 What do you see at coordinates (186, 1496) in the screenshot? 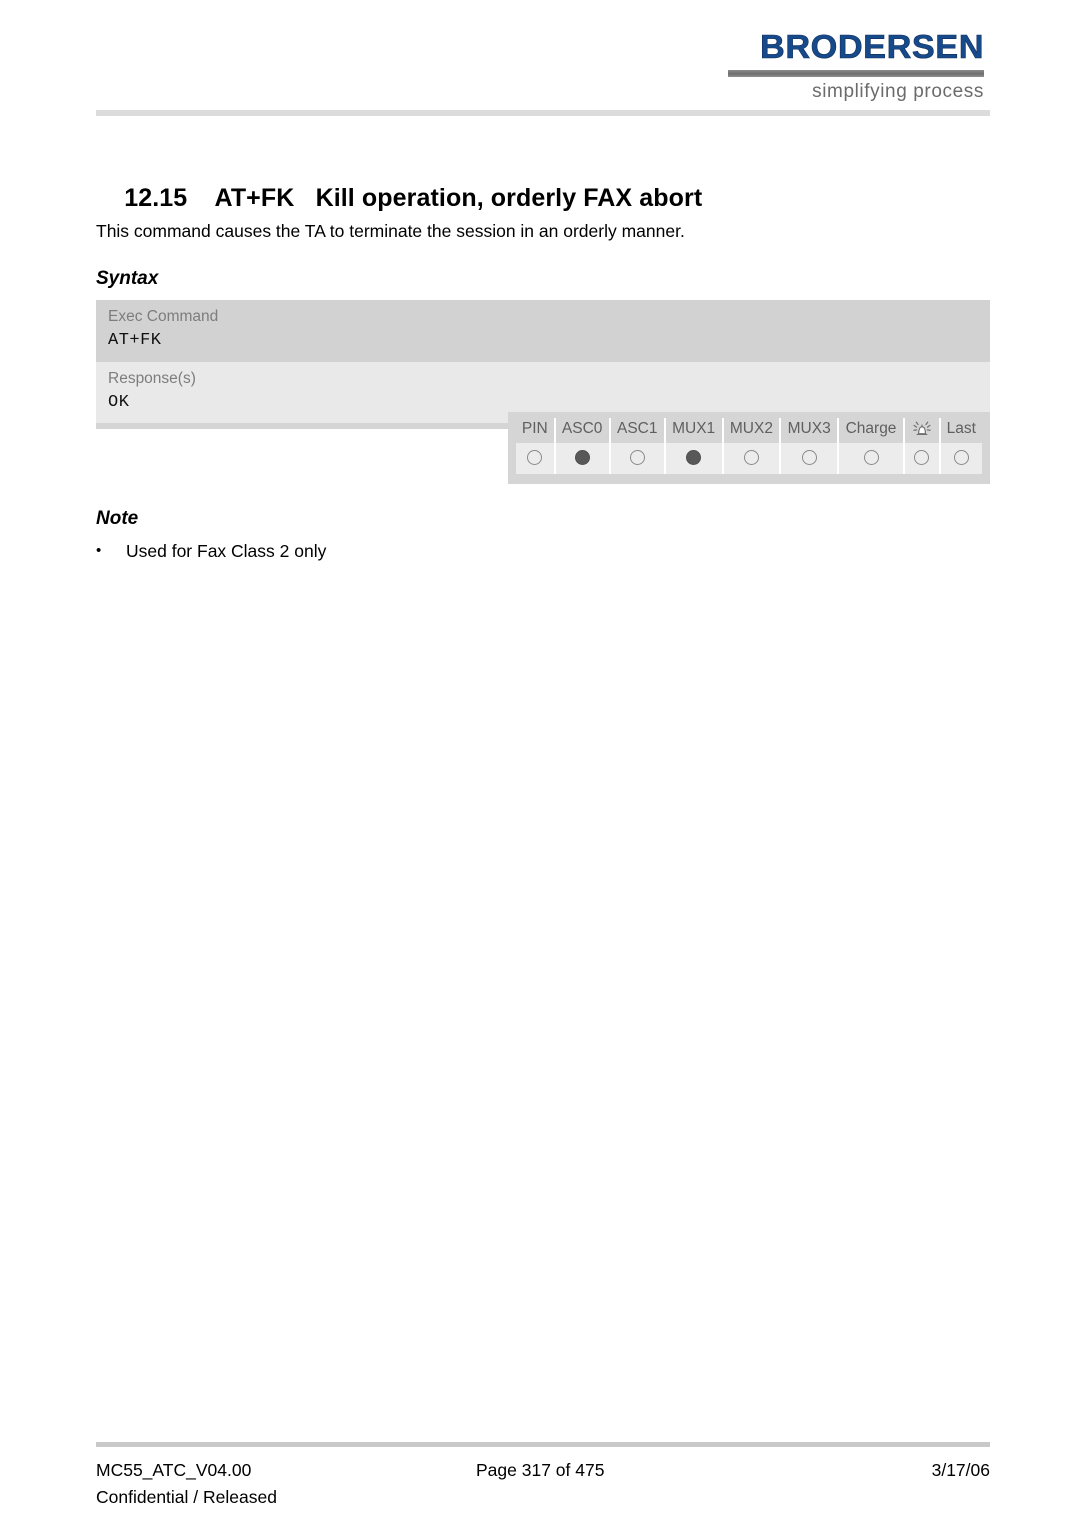
I see `footer-classification: Confidential / Released` at bounding box center [186, 1496].